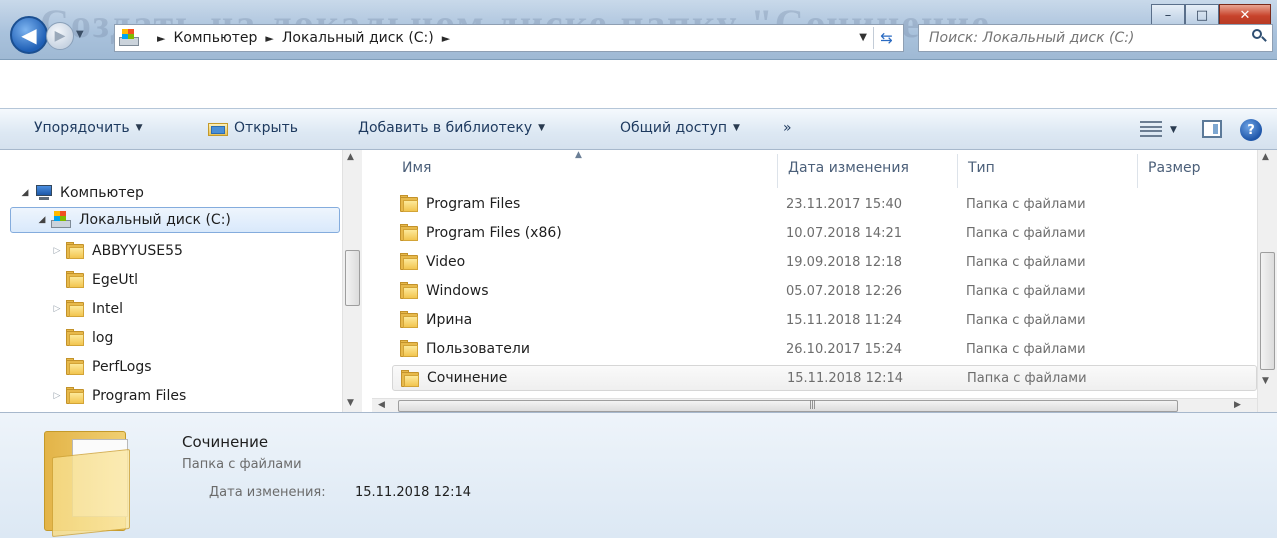 The image size is (1277, 538). I want to click on breadcrumb-drive: Локальный диск (C:), so click(358, 38).